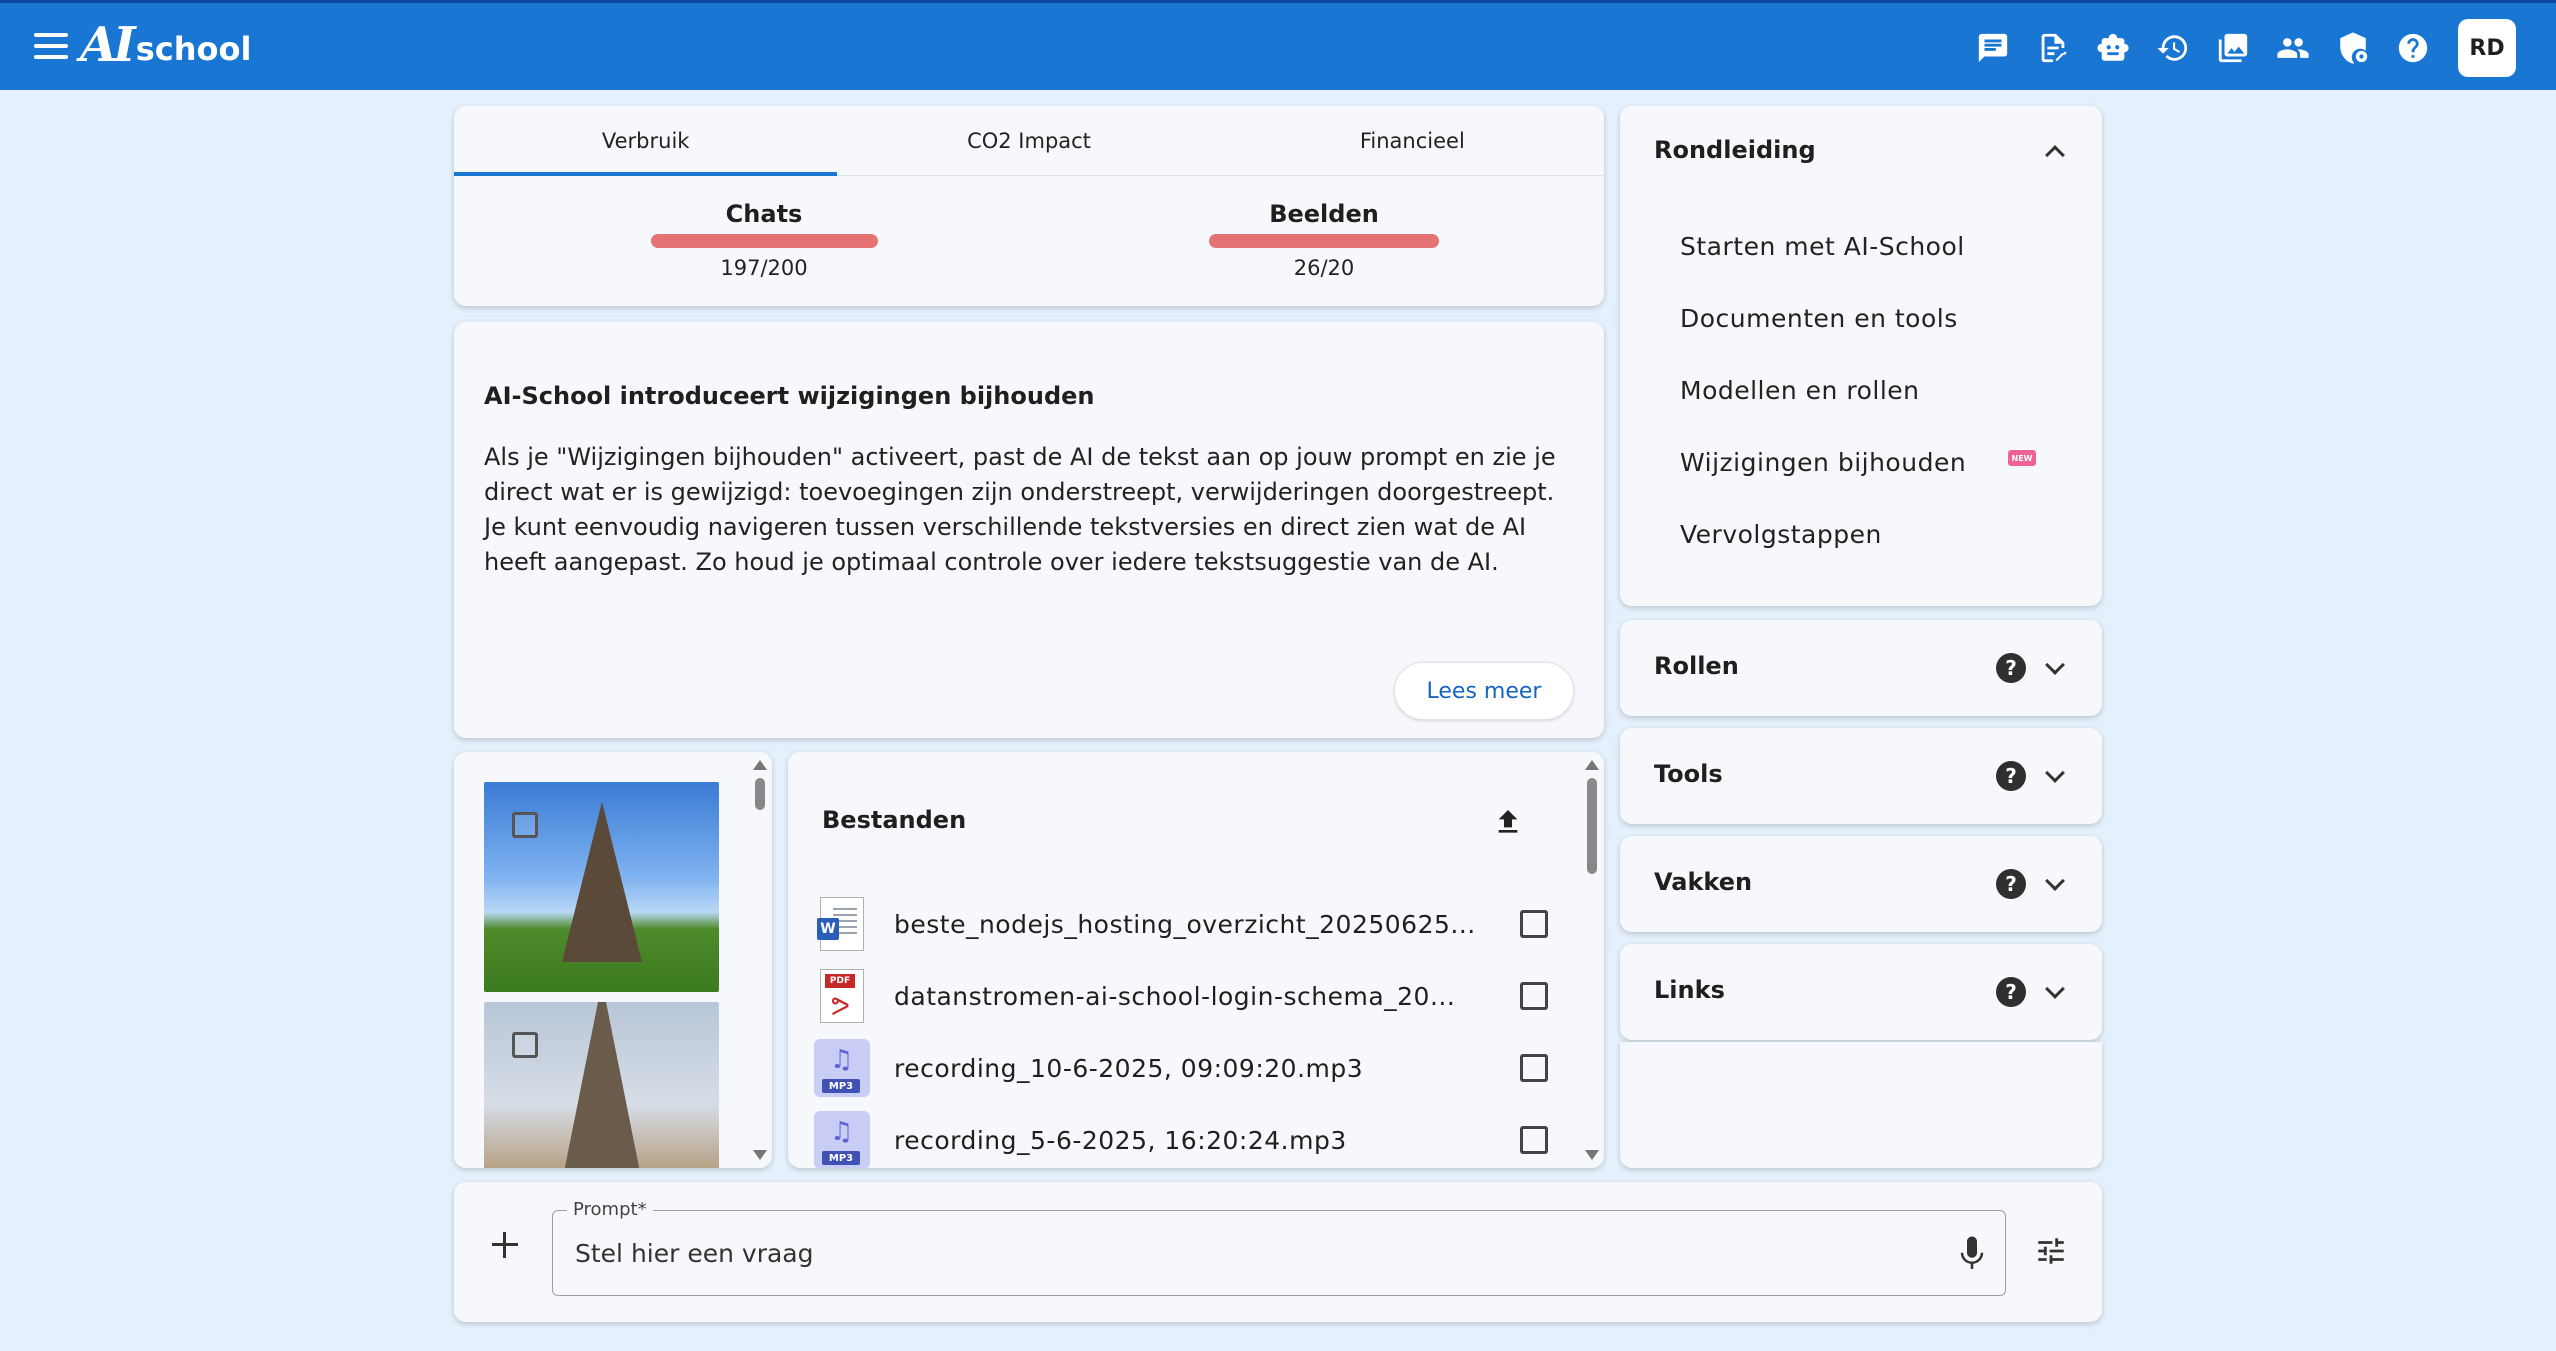 This screenshot has height=1351, width=2556. What do you see at coordinates (1735, 150) in the screenshot?
I see `guide-title: Rondleiding` at bounding box center [1735, 150].